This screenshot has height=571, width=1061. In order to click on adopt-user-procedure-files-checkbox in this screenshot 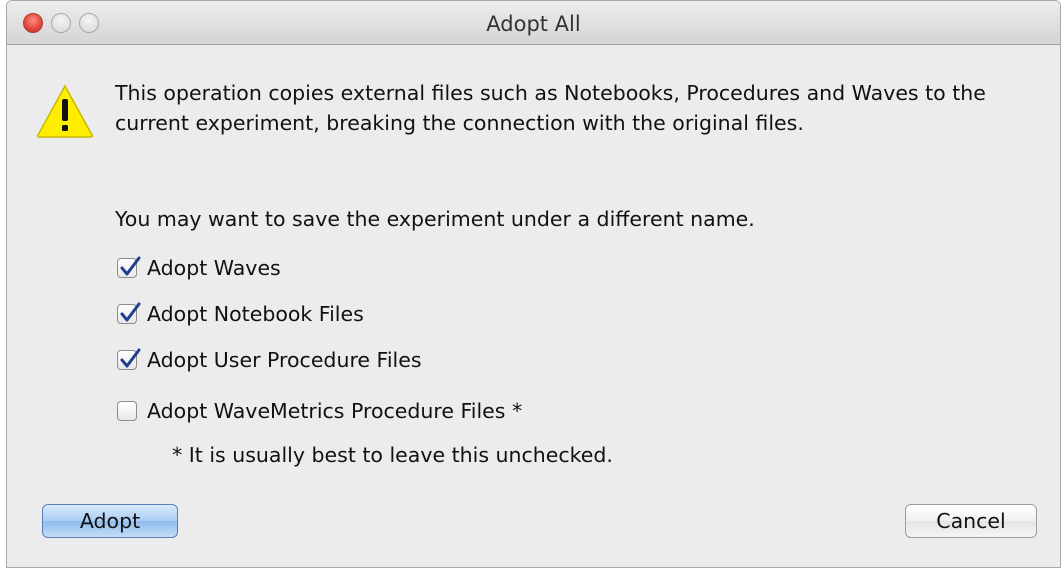, I will do `click(129, 359)`.